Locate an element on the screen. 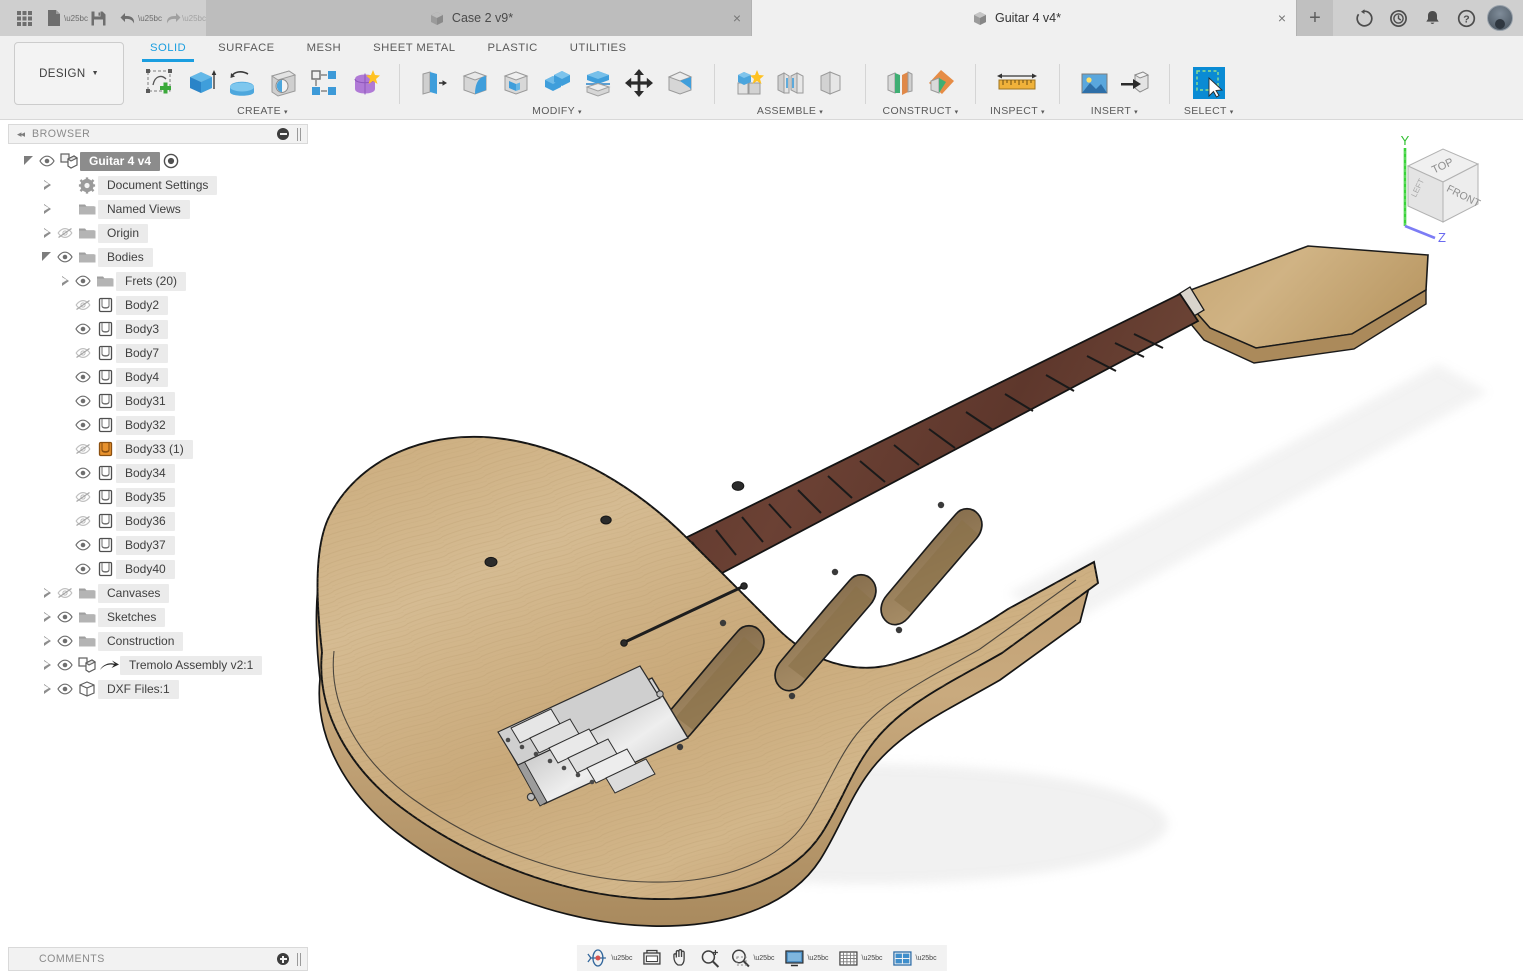 This screenshot has height=979, width=1523. select-window-icon is located at coordinates (1209, 83).